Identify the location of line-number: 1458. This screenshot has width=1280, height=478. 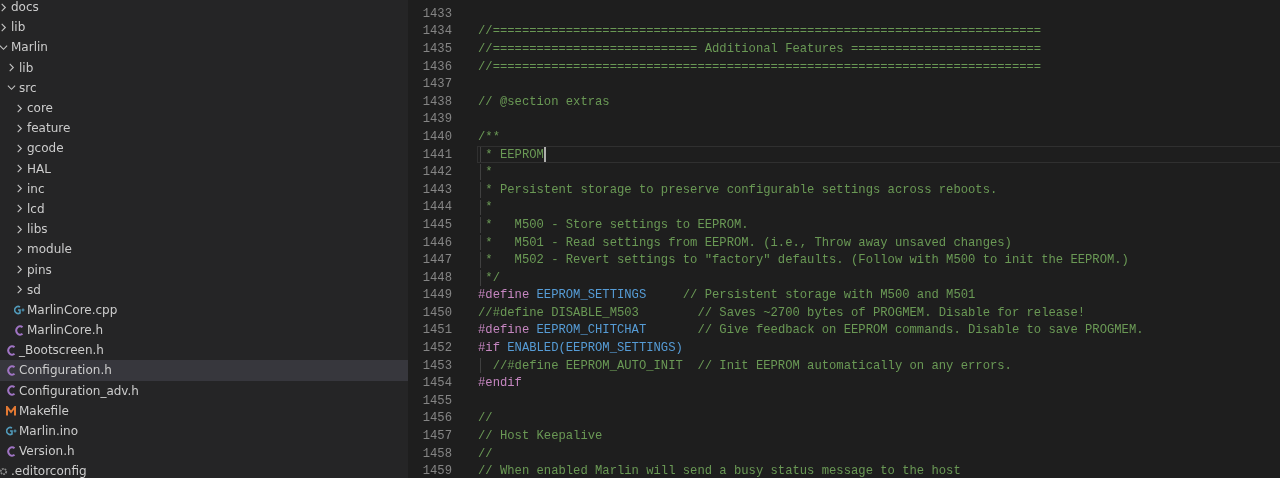
(437, 453).